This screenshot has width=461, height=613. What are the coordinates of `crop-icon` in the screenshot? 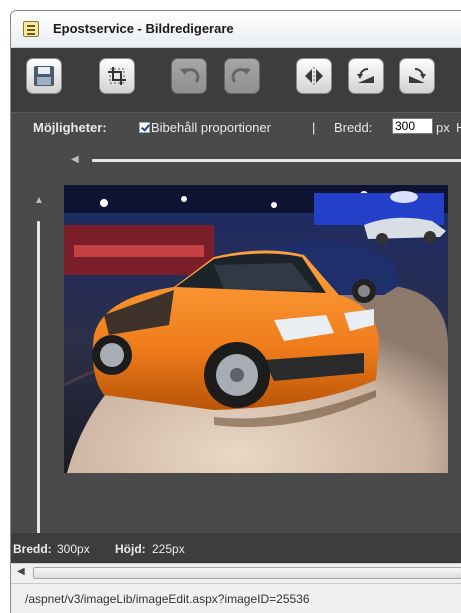 It's located at (117, 76).